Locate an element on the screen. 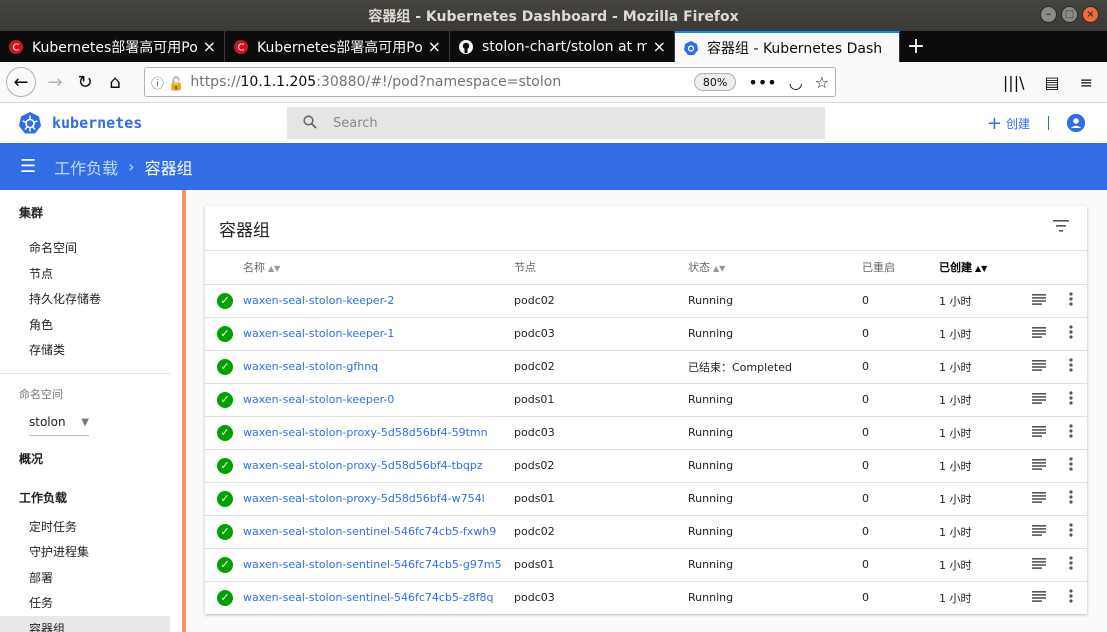  menu-icon: ≡ is located at coordinates (1086, 82).